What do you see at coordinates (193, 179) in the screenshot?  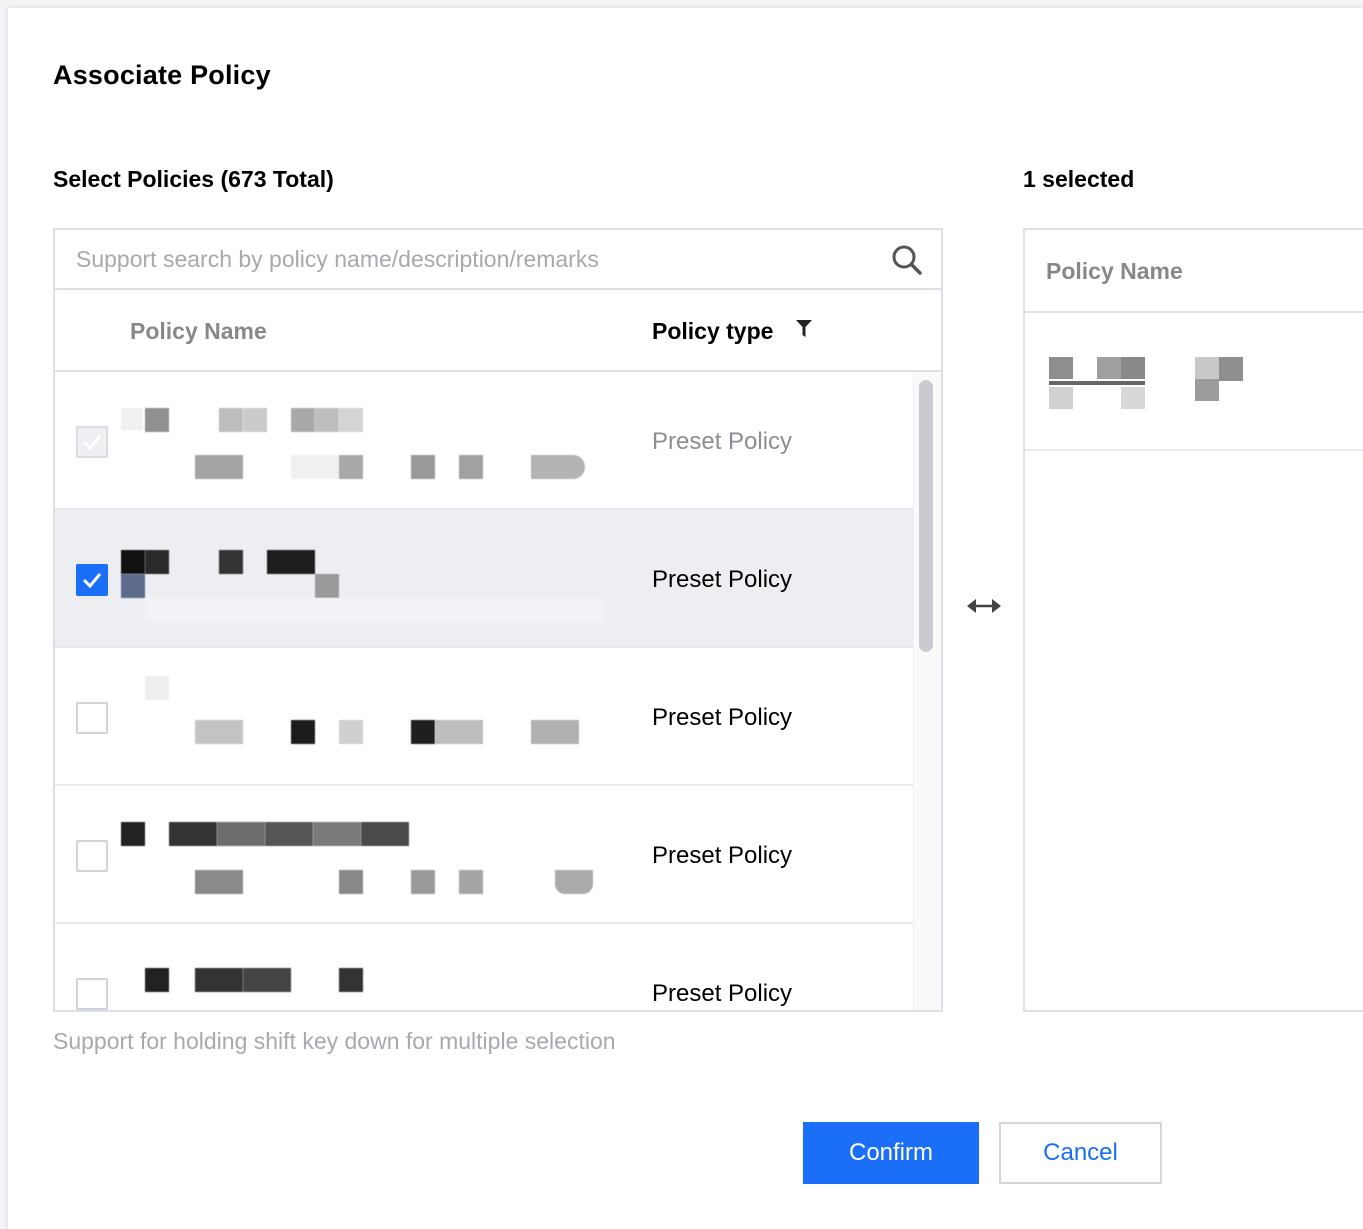 I see `select-policies-heading: Select Policies (673 Total)` at bounding box center [193, 179].